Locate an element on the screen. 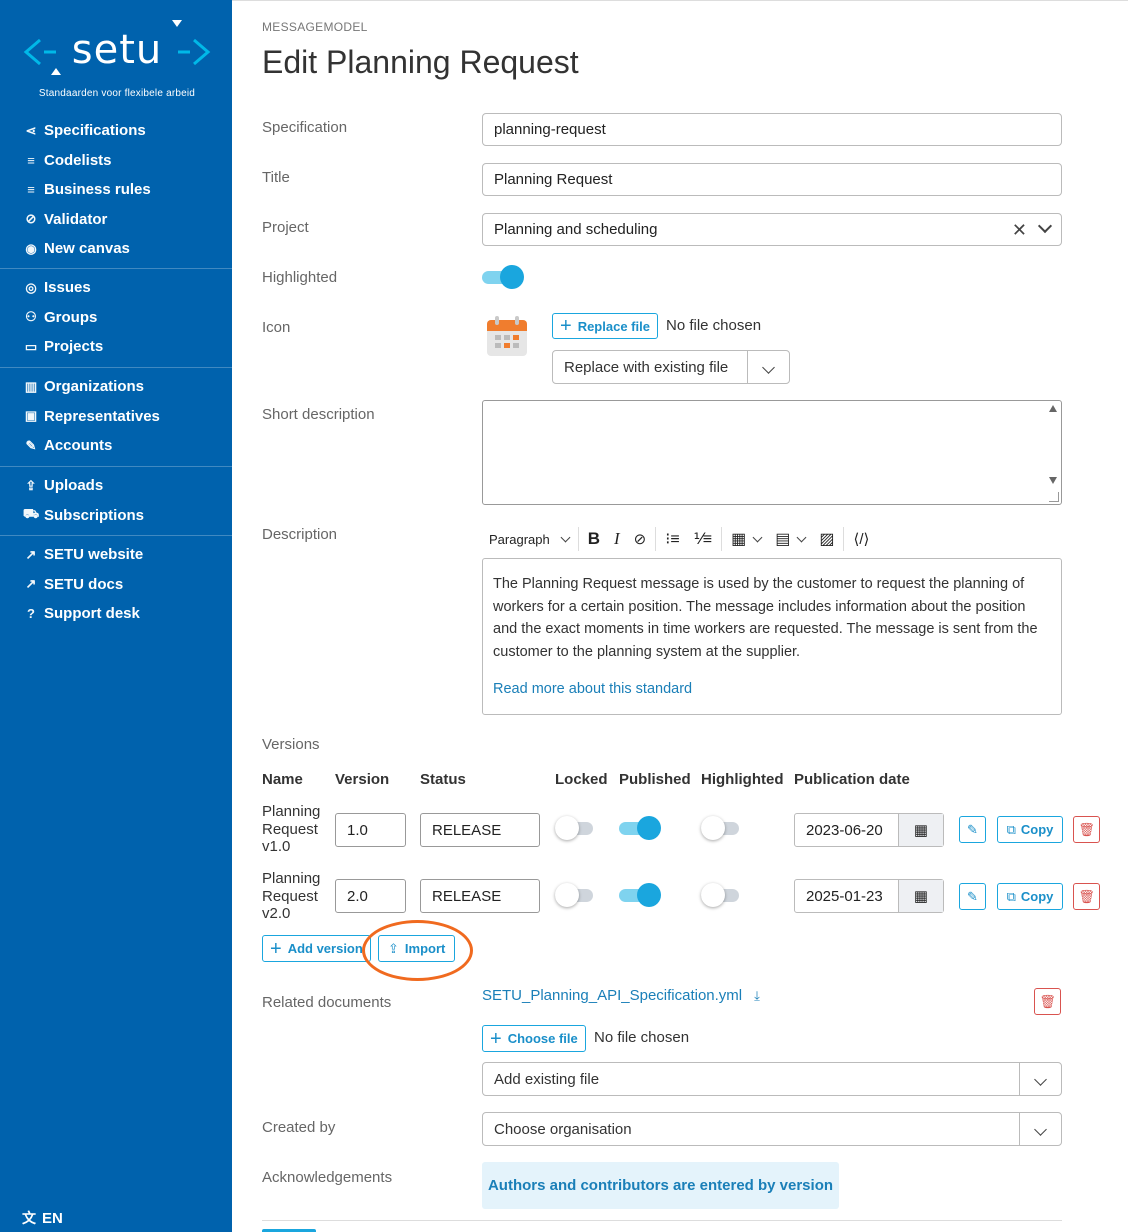 The height and width of the screenshot is (1232, 1128). publication-date-input: 2025-01-23 ▦ is located at coordinates (869, 896).